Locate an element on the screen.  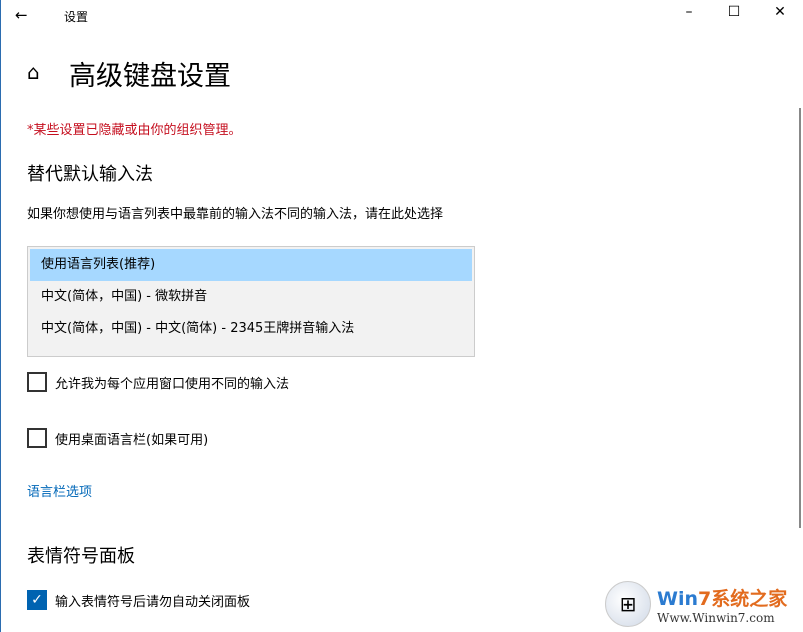
emoji-panel-checkbox: ✓ 输入表情符号后请勿自动关闭面板 is located at coordinates (138, 600).